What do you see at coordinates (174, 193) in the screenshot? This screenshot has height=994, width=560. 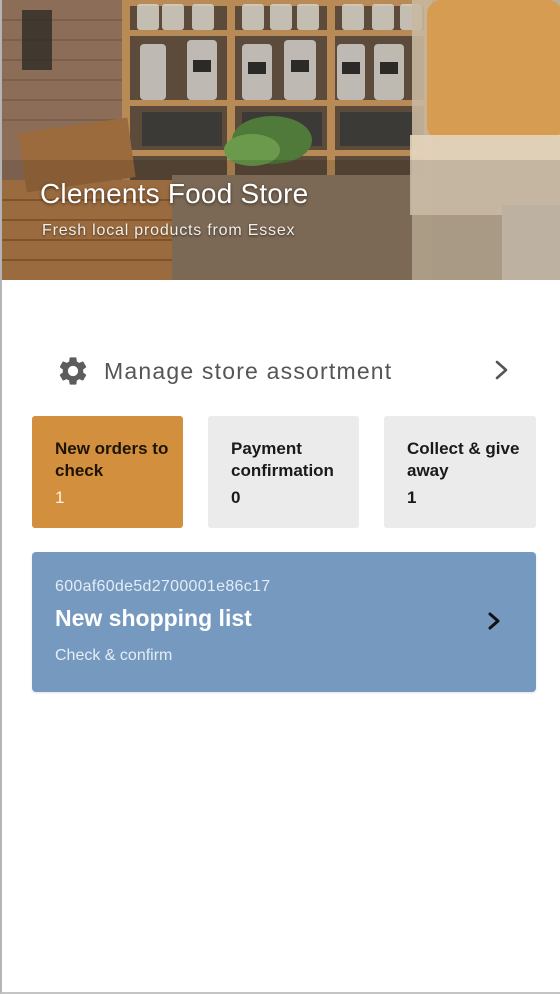 I see `store-title: Clements Food Store` at bounding box center [174, 193].